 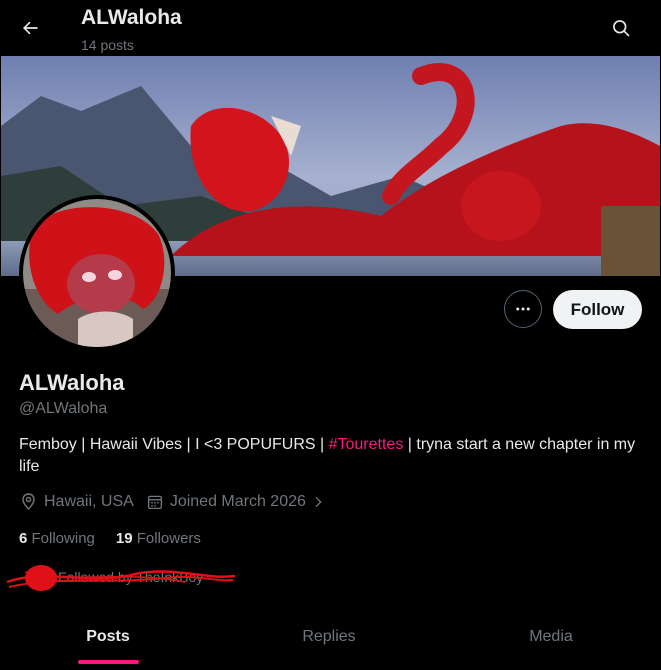 What do you see at coordinates (366, 444) in the screenshot?
I see `bio-hashtag-link: #Tourettes` at bounding box center [366, 444].